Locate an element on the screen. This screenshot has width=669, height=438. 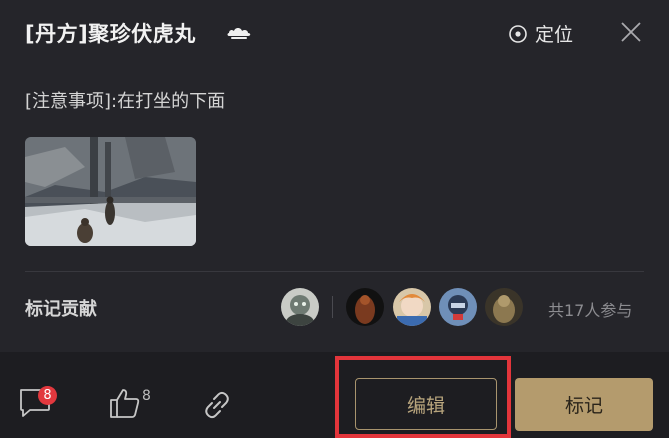
mark-button: 标记 is located at coordinates (584, 404).